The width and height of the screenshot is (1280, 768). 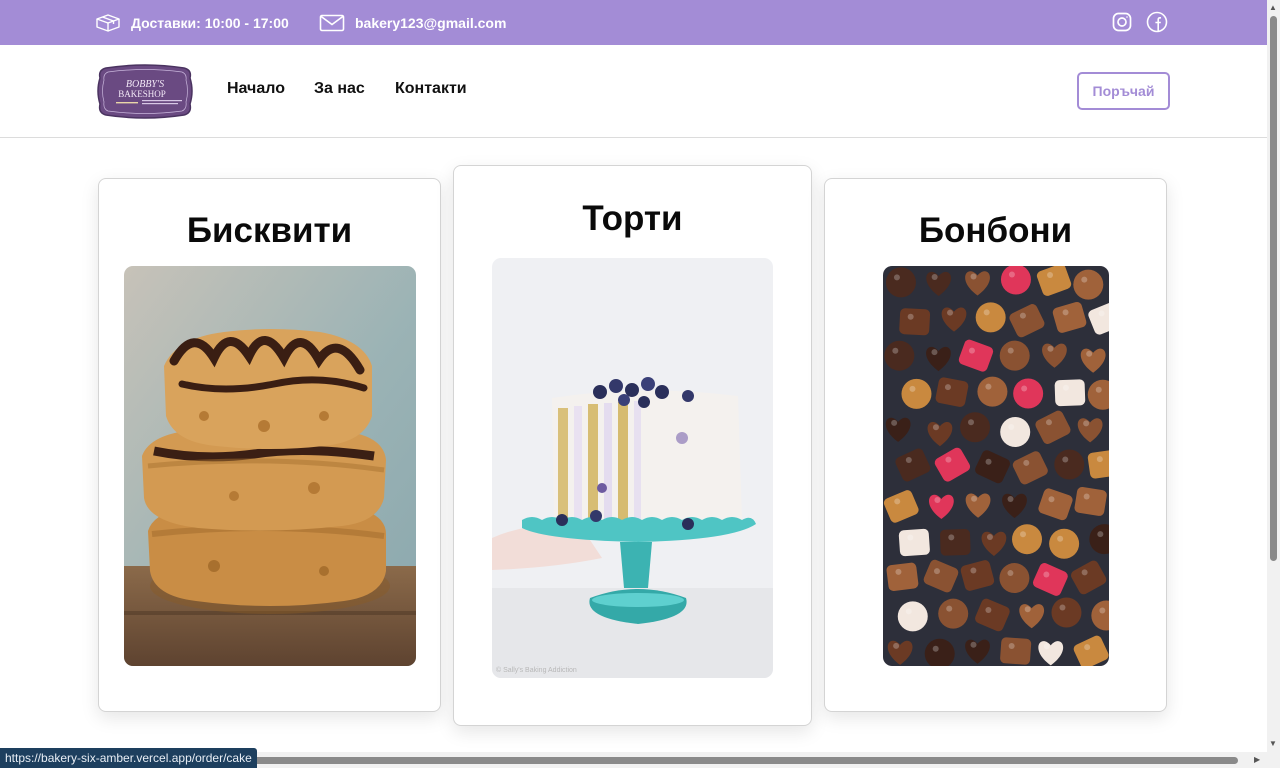 What do you see at coordinates (1273, 288) in the screenshot?
I see `vertical-scroll-thumb` at bounding box center [1273, 288].